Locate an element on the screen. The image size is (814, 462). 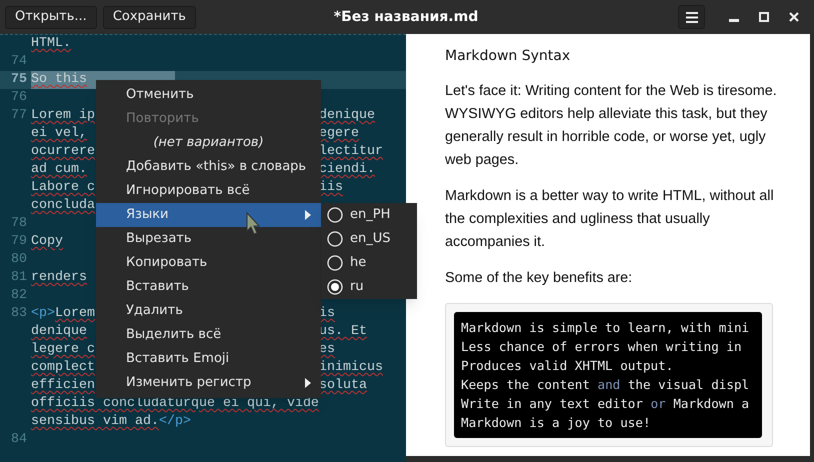
menu-item: Вырезать is located at coordinates (208, 239).